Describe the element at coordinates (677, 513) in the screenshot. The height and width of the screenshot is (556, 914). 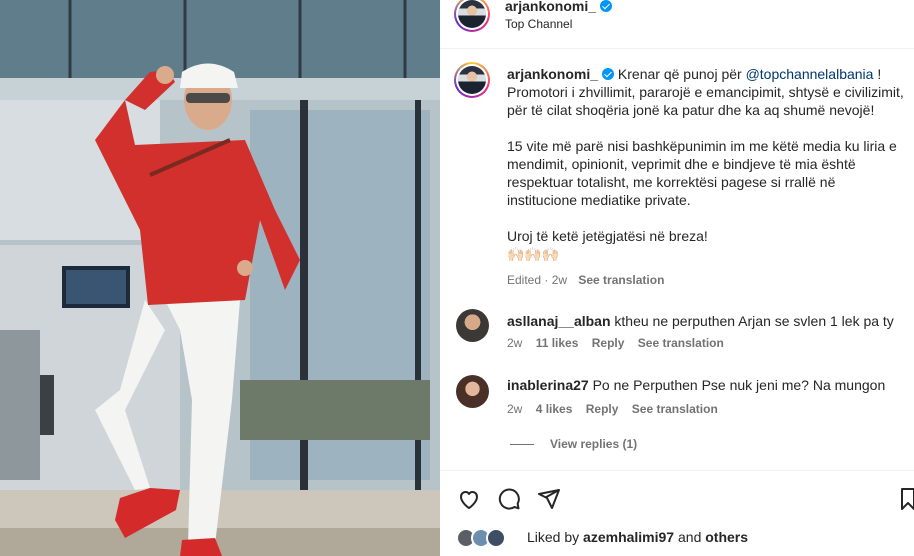
I see `post-actions: Liked by azemhalimi97 and others` at that location.